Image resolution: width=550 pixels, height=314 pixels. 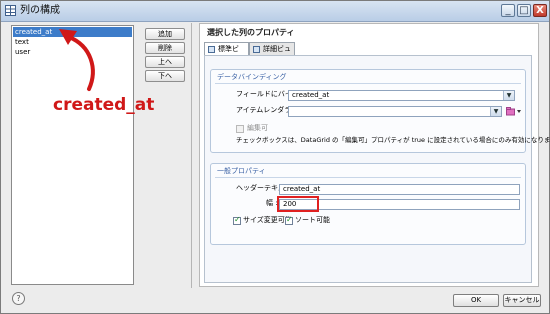 I want to click on close-button: X, so click(x=540, y=10).